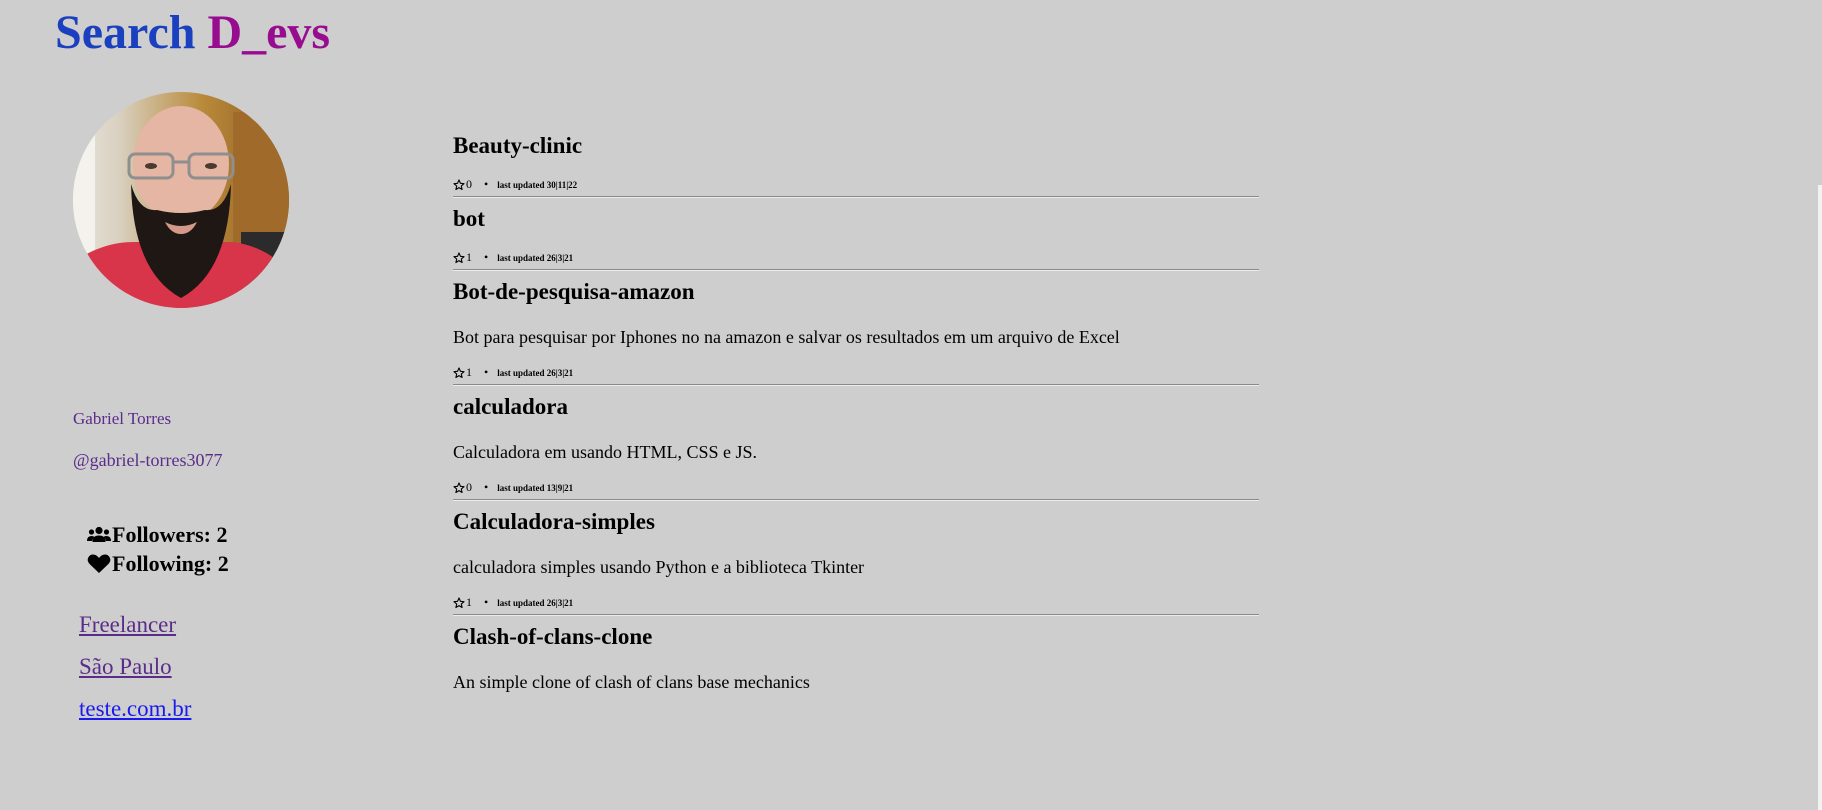  I want to click on repo-name: bot, so click(856, 214).